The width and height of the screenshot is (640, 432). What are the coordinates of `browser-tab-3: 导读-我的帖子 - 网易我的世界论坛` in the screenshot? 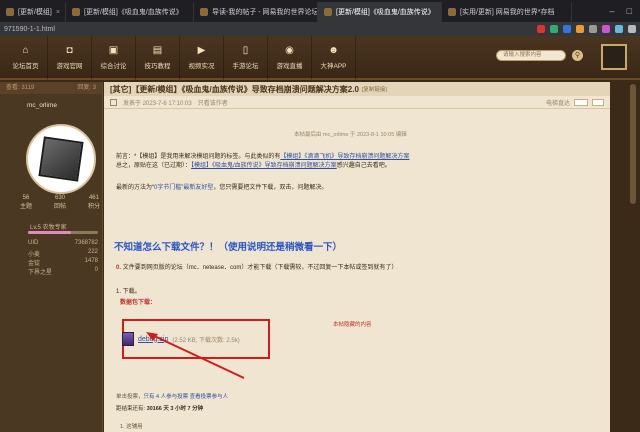 It's located at (256, 12).